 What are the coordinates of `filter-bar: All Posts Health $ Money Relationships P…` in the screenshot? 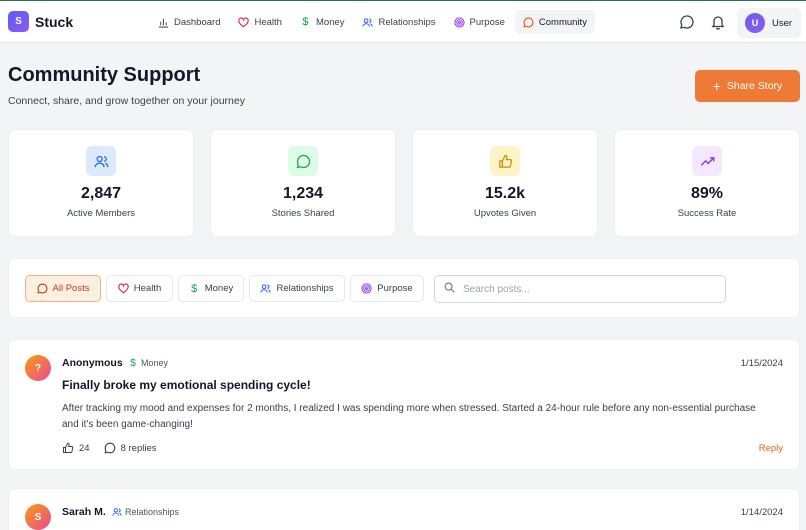 It's located at (404, 288).